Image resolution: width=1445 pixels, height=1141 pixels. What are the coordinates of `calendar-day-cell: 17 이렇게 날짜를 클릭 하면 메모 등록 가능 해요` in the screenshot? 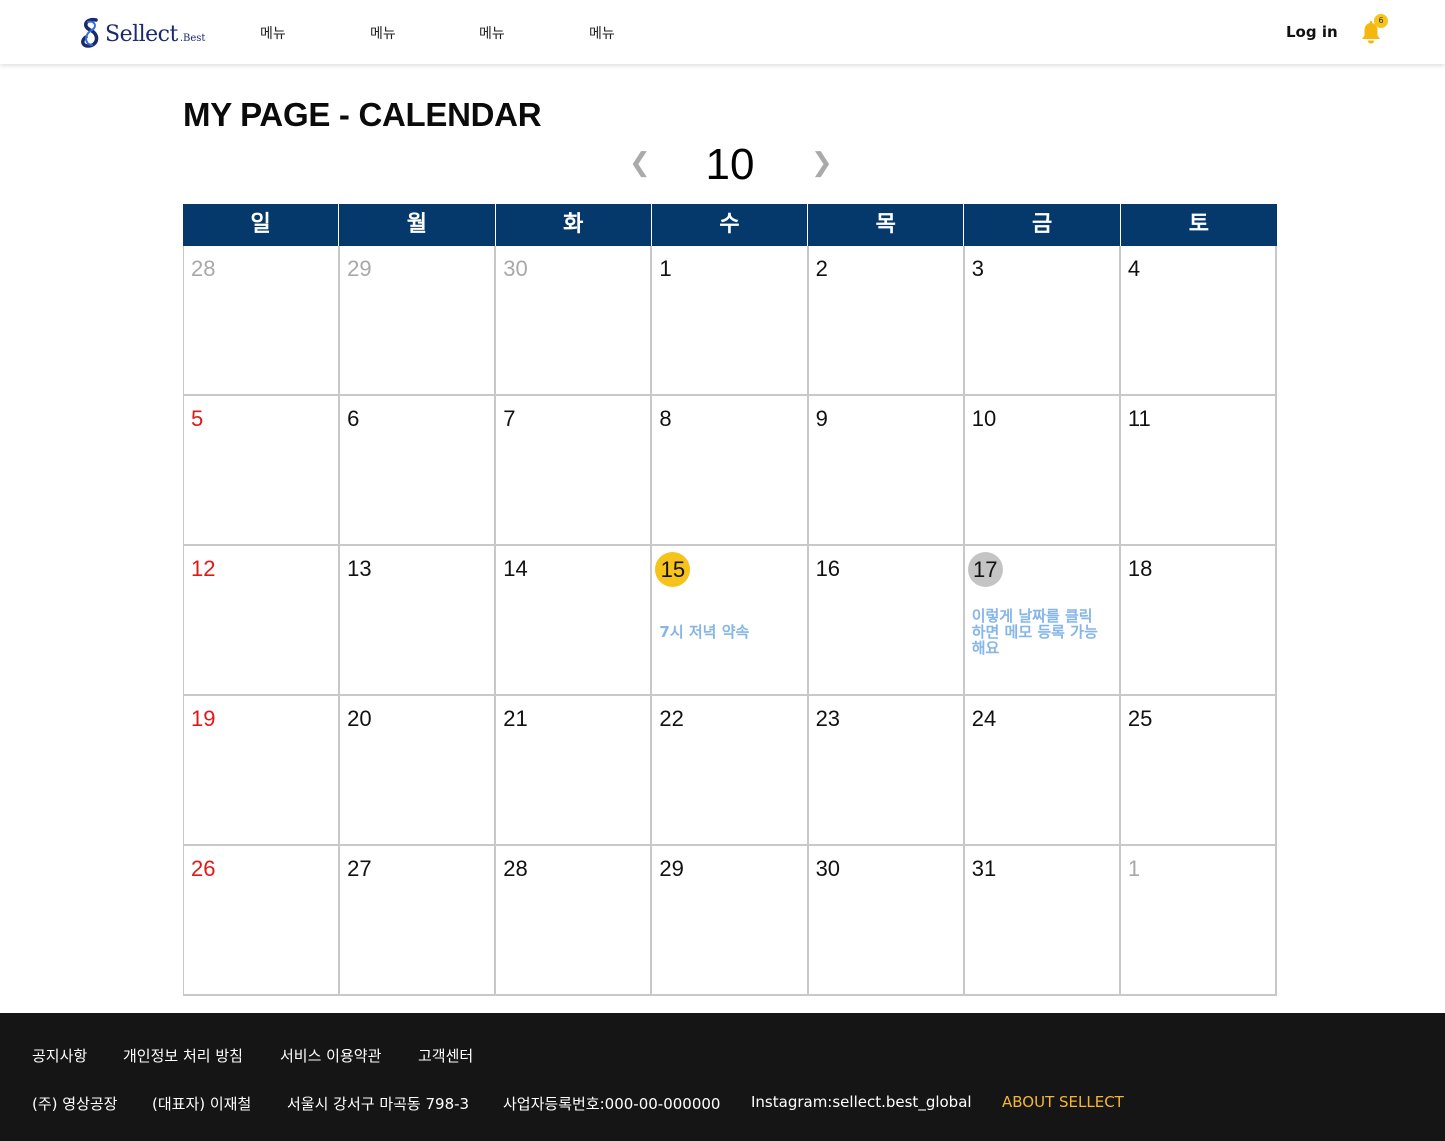 It's located at (1042, 621).